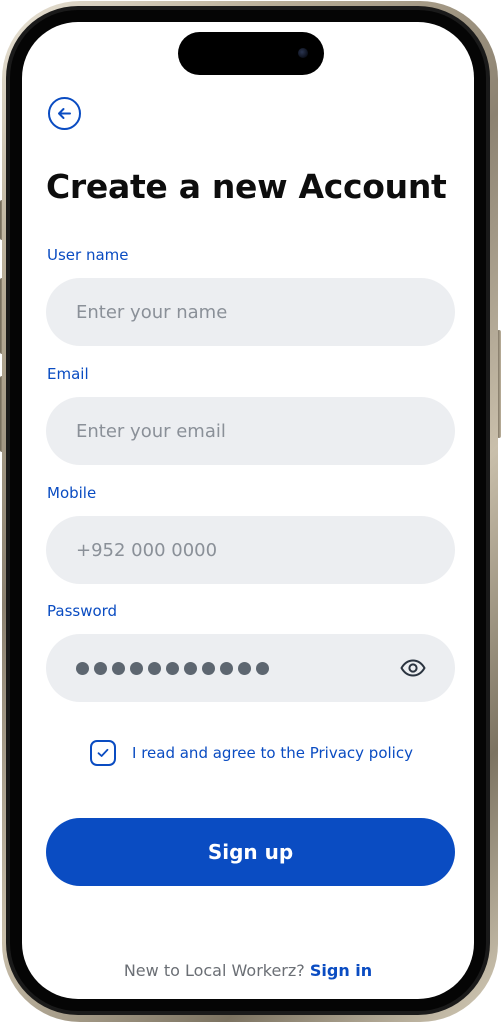 The height and width of the screenshot is (1024, 501). I want to click on page-title: Create a new Account, so click(246, 186).